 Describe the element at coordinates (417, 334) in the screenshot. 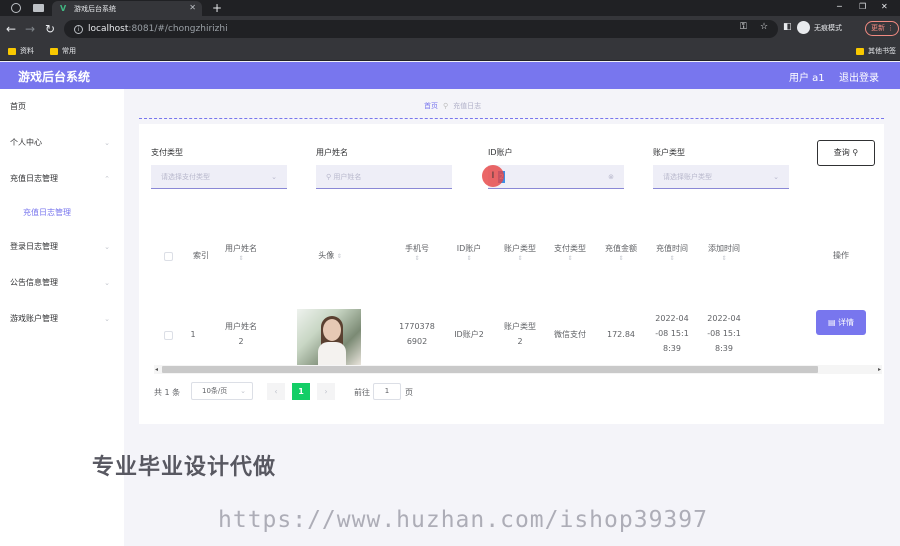

I see `cell-phone: 1770378 6902` at that location.